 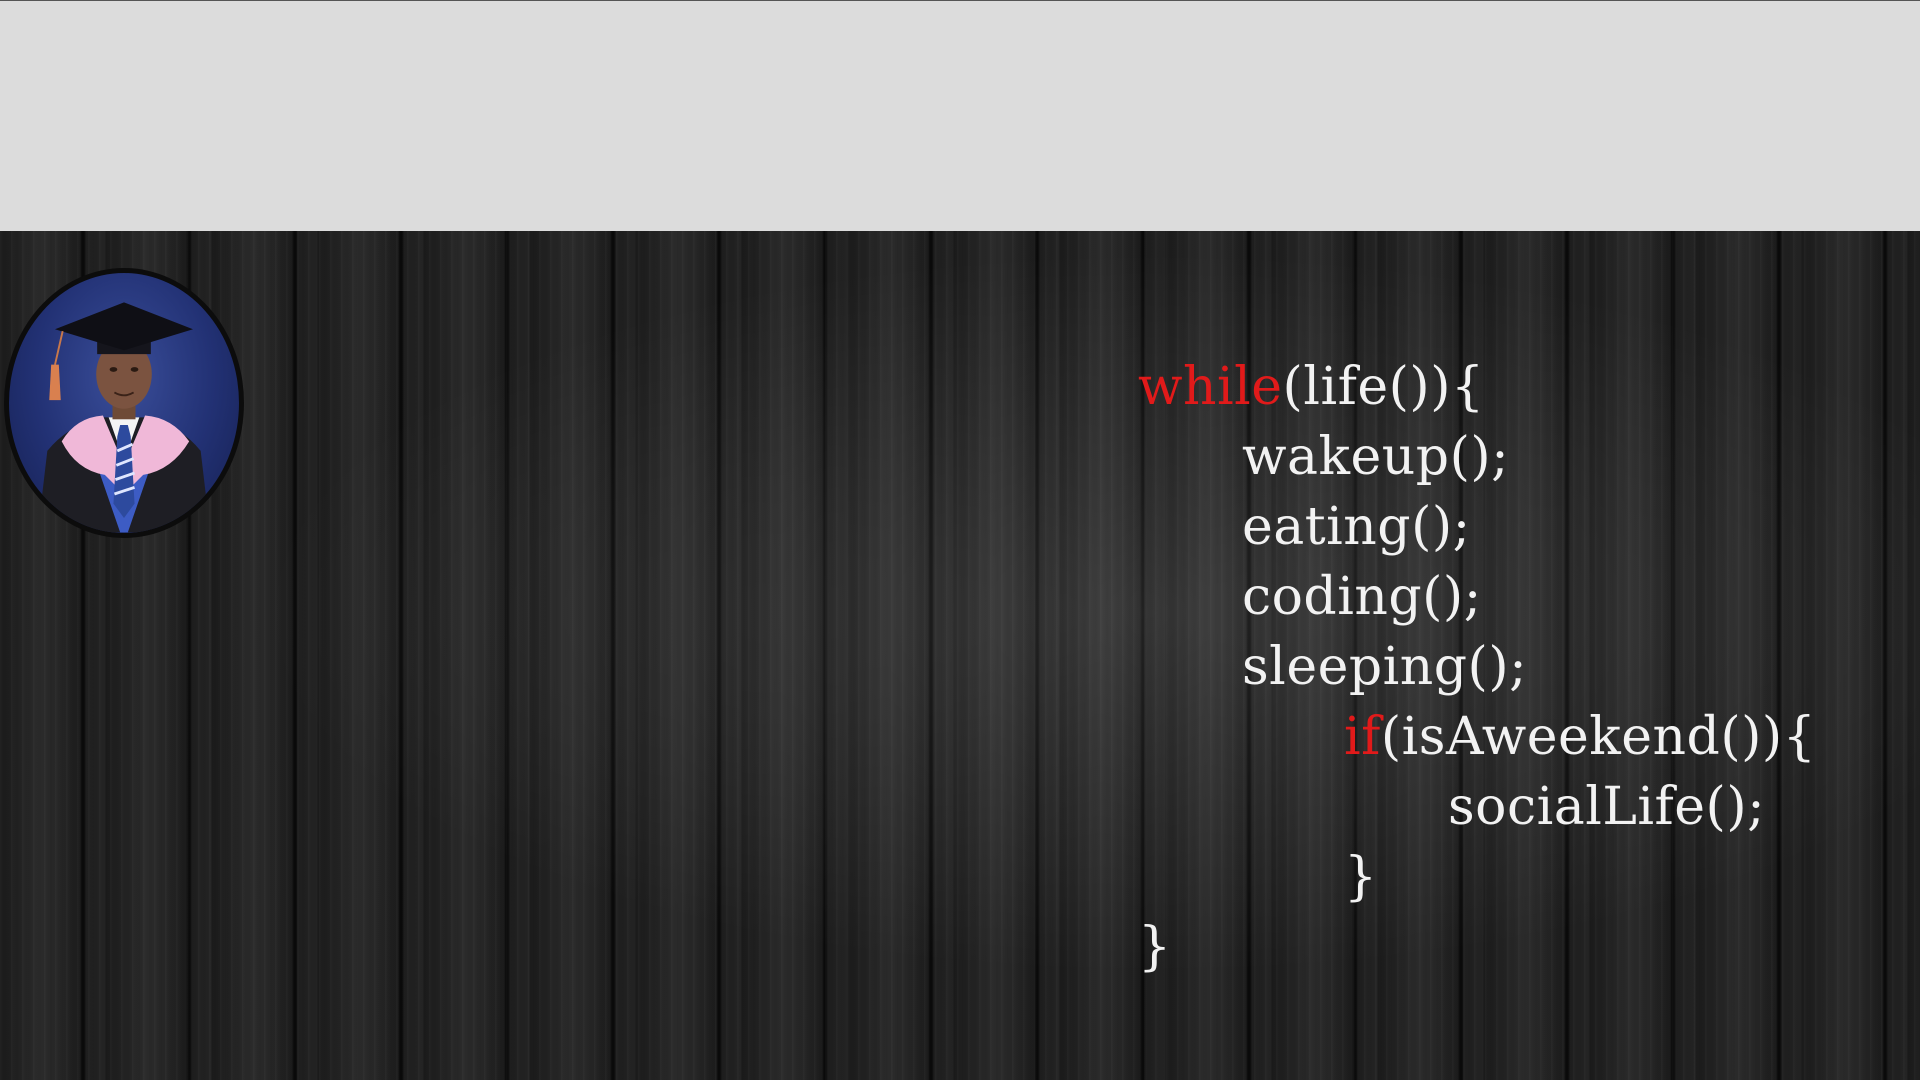 I want to click on avatar, so click(x=124, y=403).